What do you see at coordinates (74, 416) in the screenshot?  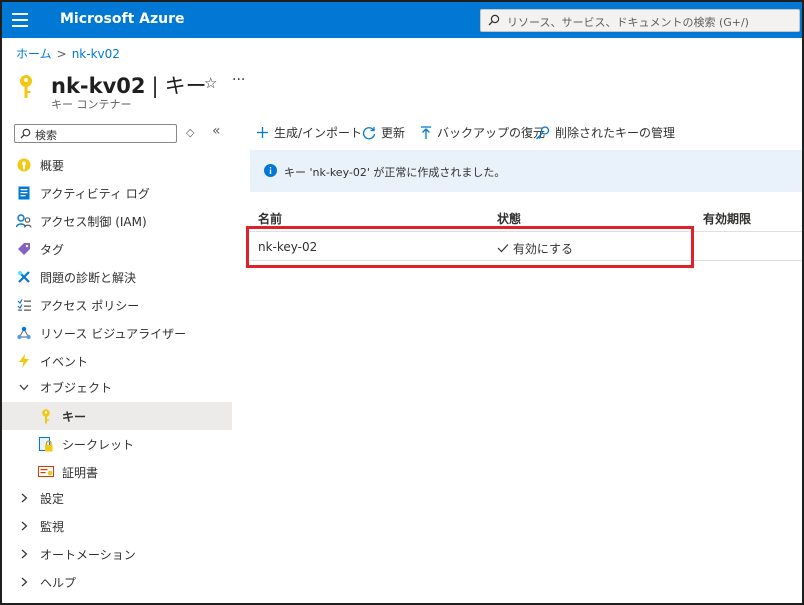 I see `sidebar-item-label: キー` at bounding box center [74, 416].